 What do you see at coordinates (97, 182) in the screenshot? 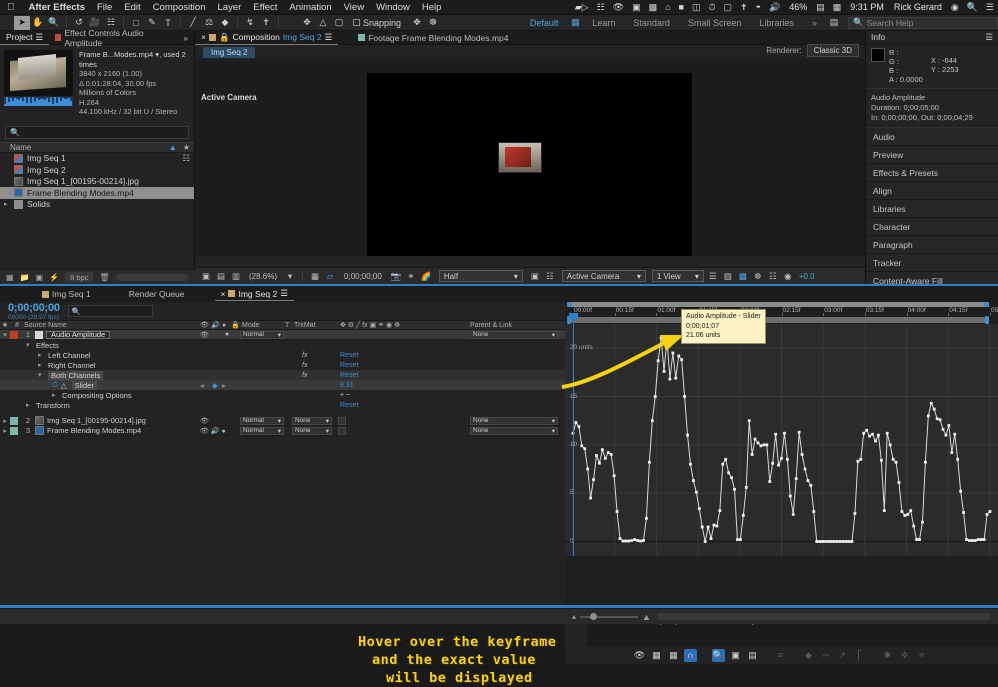
I see `list-item: Img Seq 1_[00195-00214].jpg` at bounding box center [97, 182].